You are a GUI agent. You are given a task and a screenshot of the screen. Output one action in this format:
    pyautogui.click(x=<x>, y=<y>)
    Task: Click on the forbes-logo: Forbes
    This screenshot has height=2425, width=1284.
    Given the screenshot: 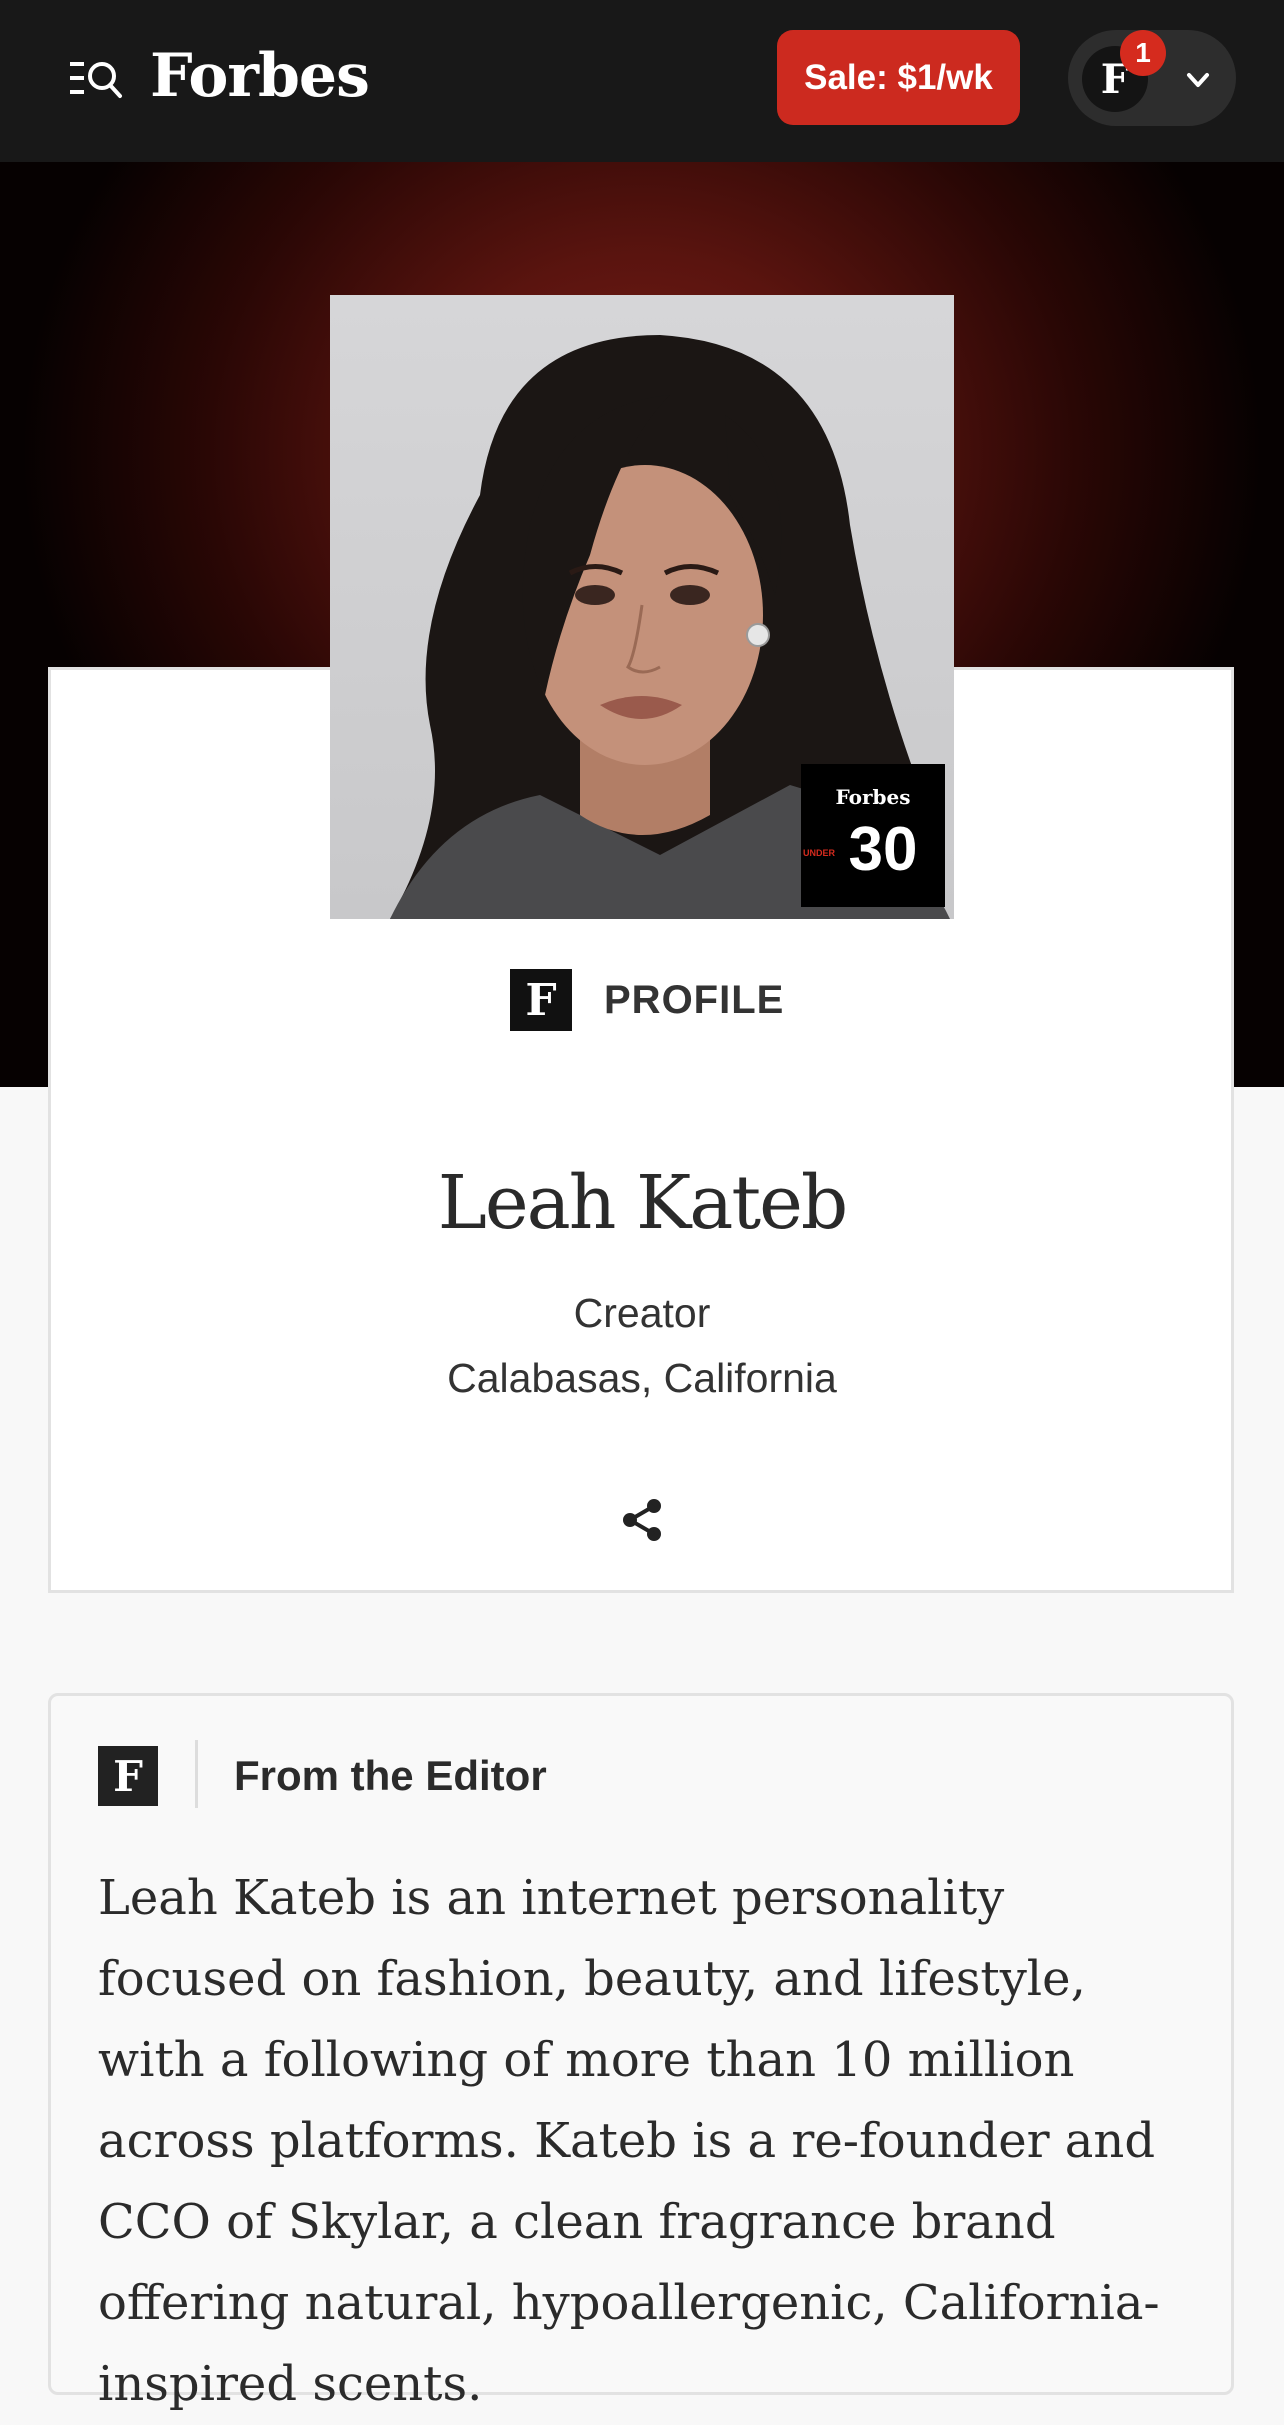 What is the action you would take?
    pyautogui.click(x=260, y=76)
    